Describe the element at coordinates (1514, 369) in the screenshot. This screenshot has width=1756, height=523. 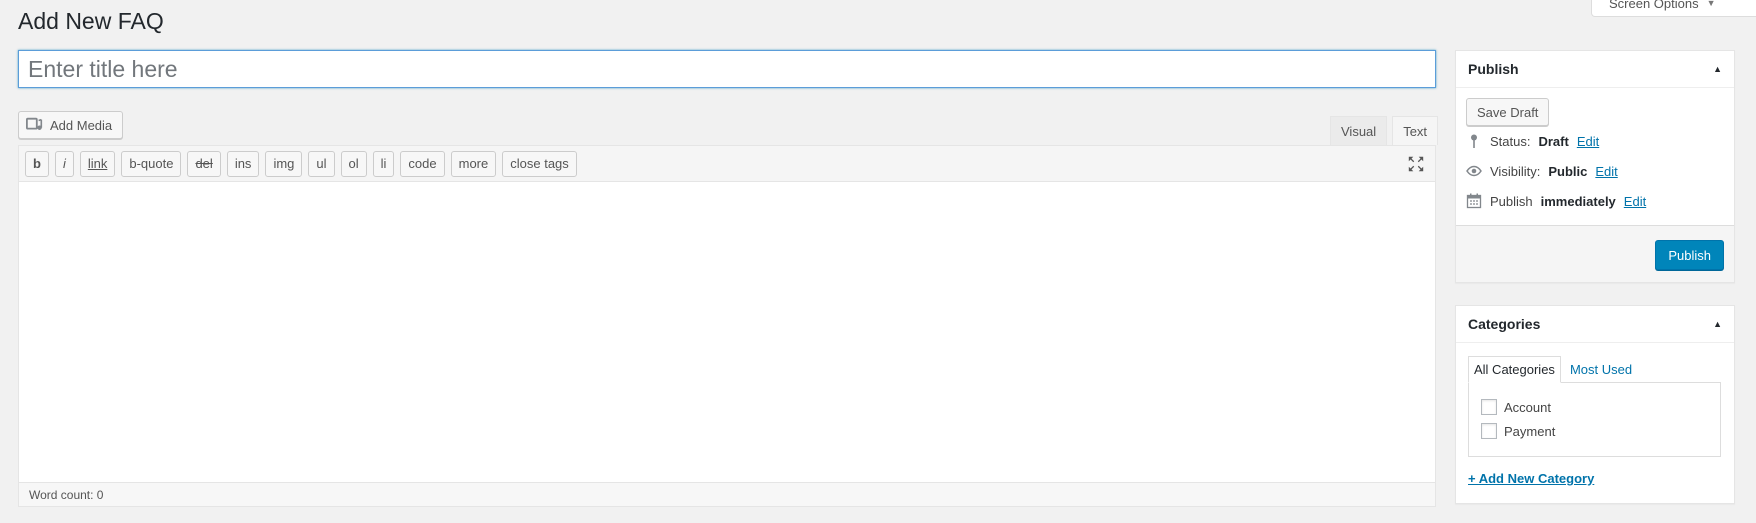
I see `tab-all-categories: All Categories` at that location.